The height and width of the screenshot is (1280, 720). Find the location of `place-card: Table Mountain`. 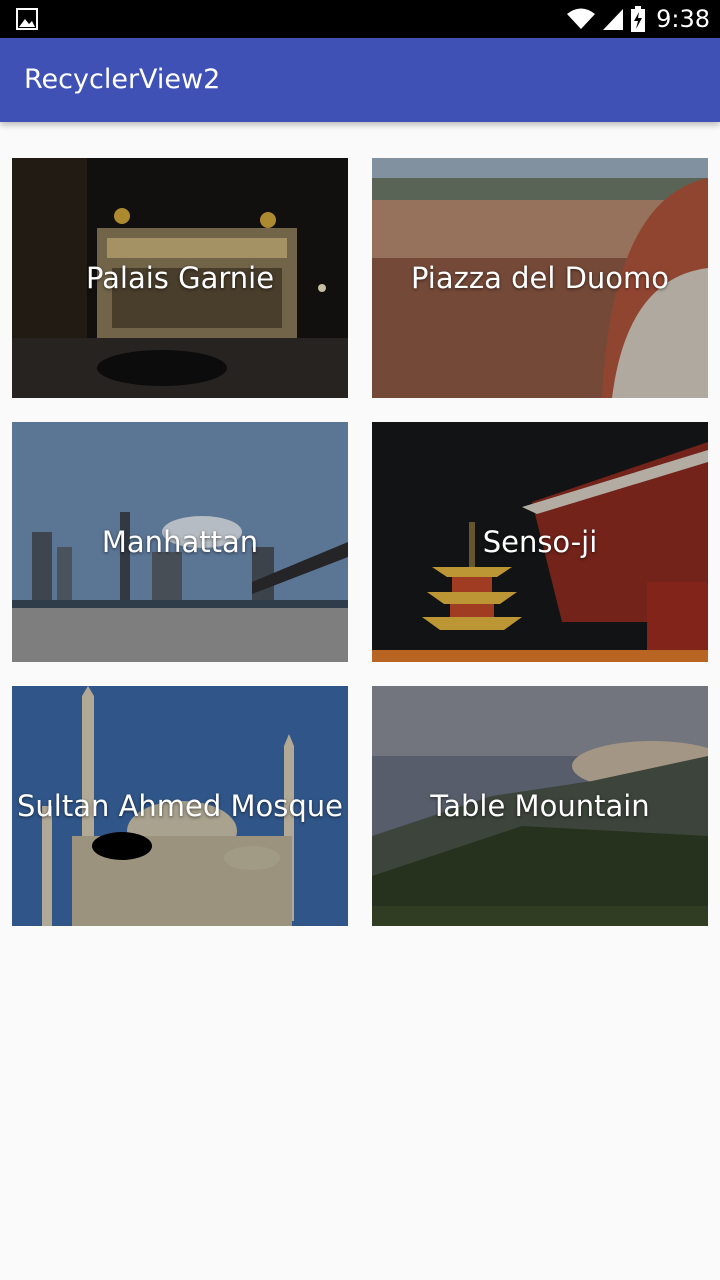

place-card: Table Mountain is located at coordinates (540, 806).